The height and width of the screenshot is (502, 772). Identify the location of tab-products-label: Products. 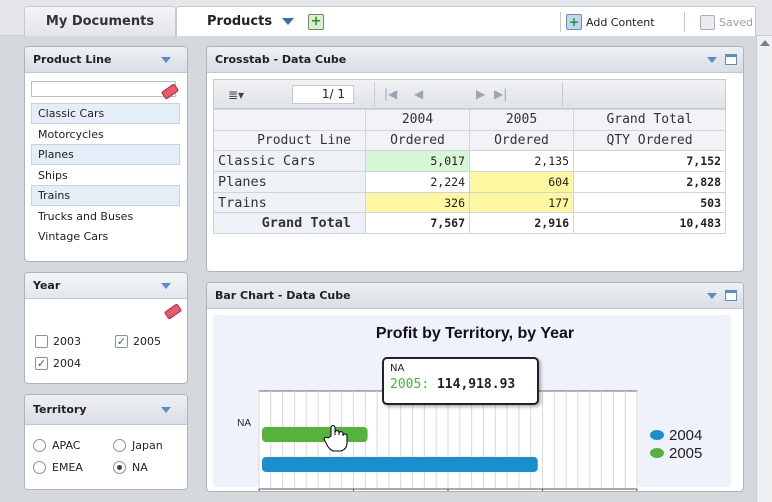
(240, 21).